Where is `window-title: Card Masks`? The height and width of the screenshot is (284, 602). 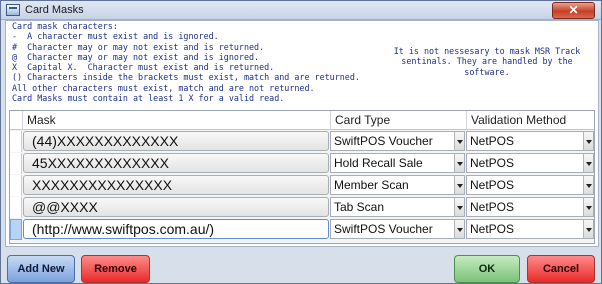 window-title: Card Masks is located at coordinates (54, 10).